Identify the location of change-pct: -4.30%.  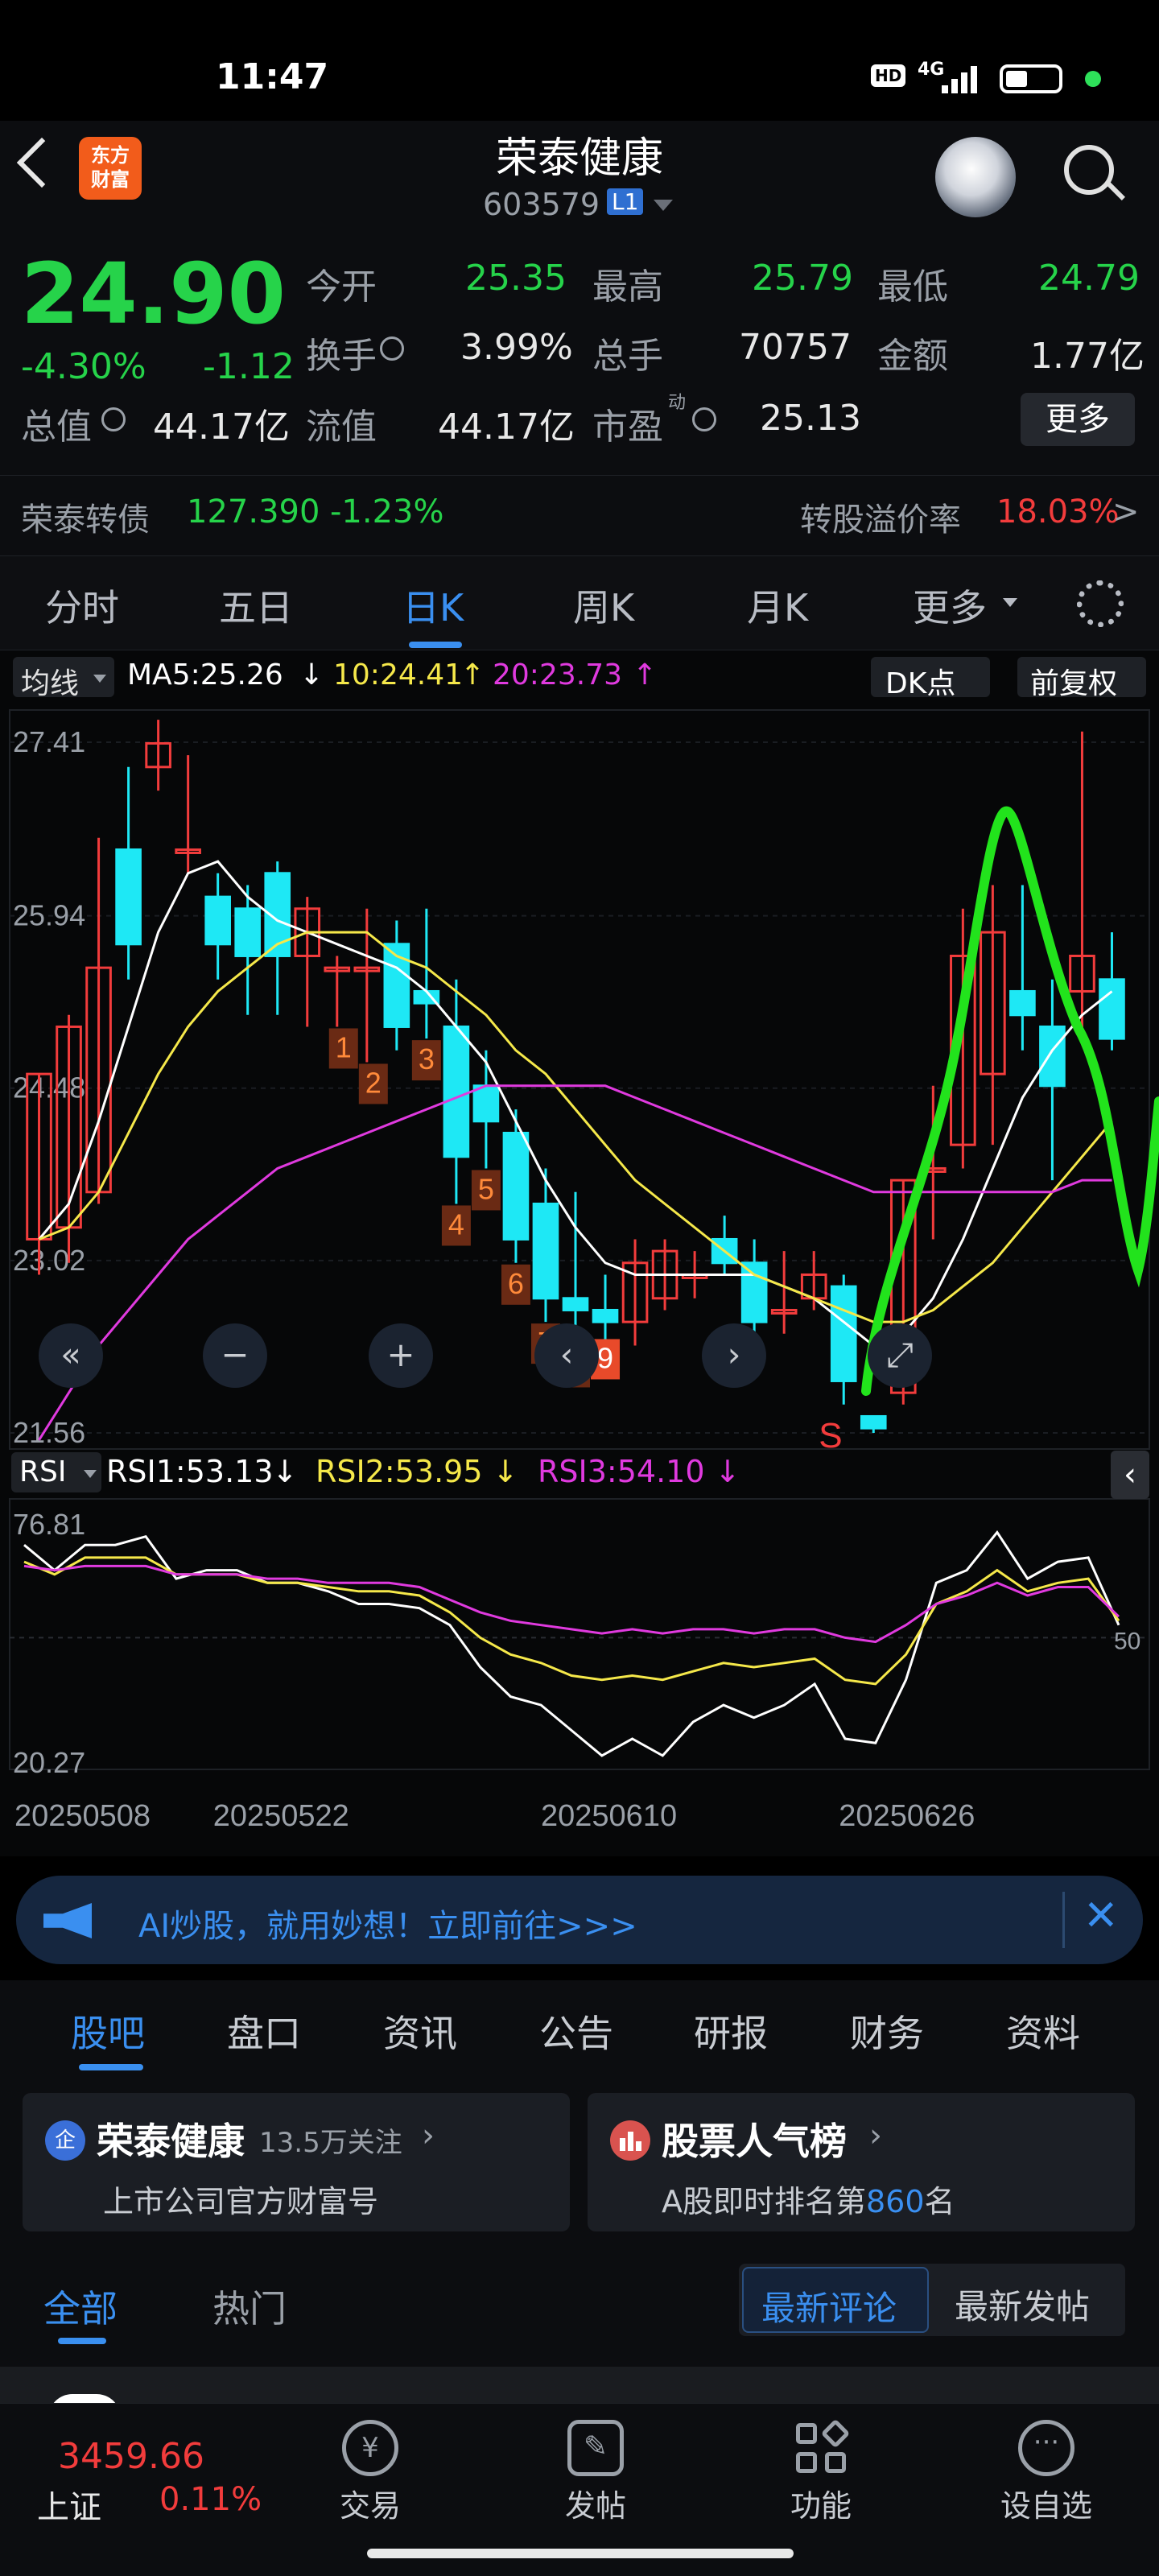
(83, 366).